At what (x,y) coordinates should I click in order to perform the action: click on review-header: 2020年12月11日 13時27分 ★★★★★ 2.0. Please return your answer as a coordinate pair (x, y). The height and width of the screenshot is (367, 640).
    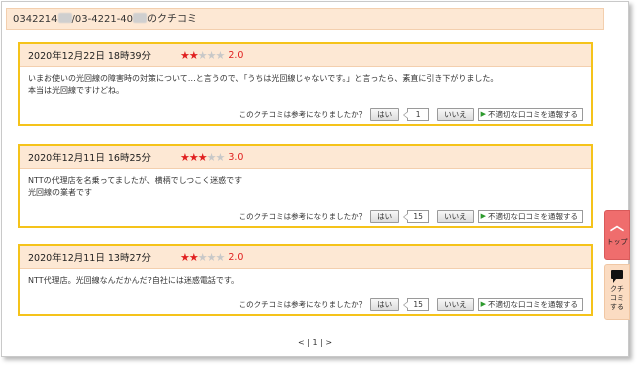
    Looking at the image, I should click on (305, 257).